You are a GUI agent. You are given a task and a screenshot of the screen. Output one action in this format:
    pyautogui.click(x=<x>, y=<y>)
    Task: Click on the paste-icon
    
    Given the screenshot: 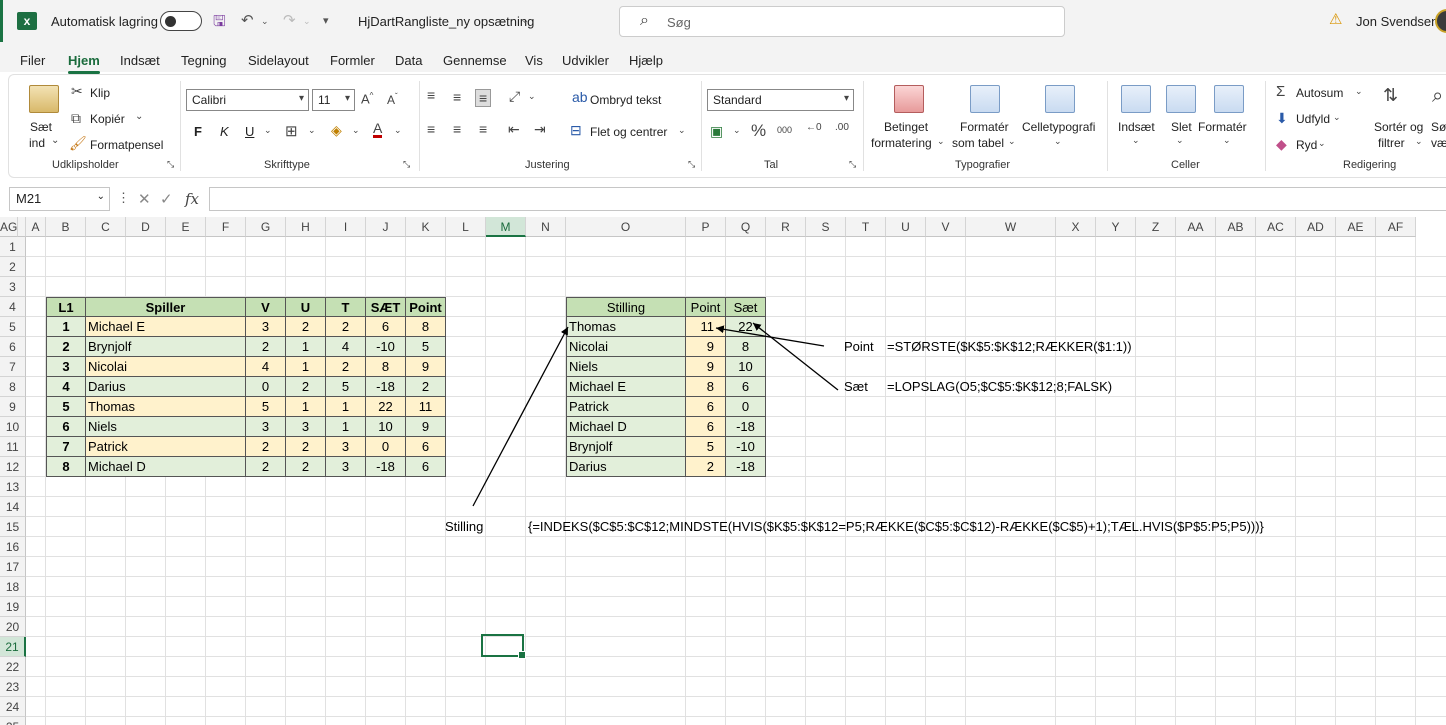 What is the action you would take?
    pyautogui.click(x=44, y=99)
    